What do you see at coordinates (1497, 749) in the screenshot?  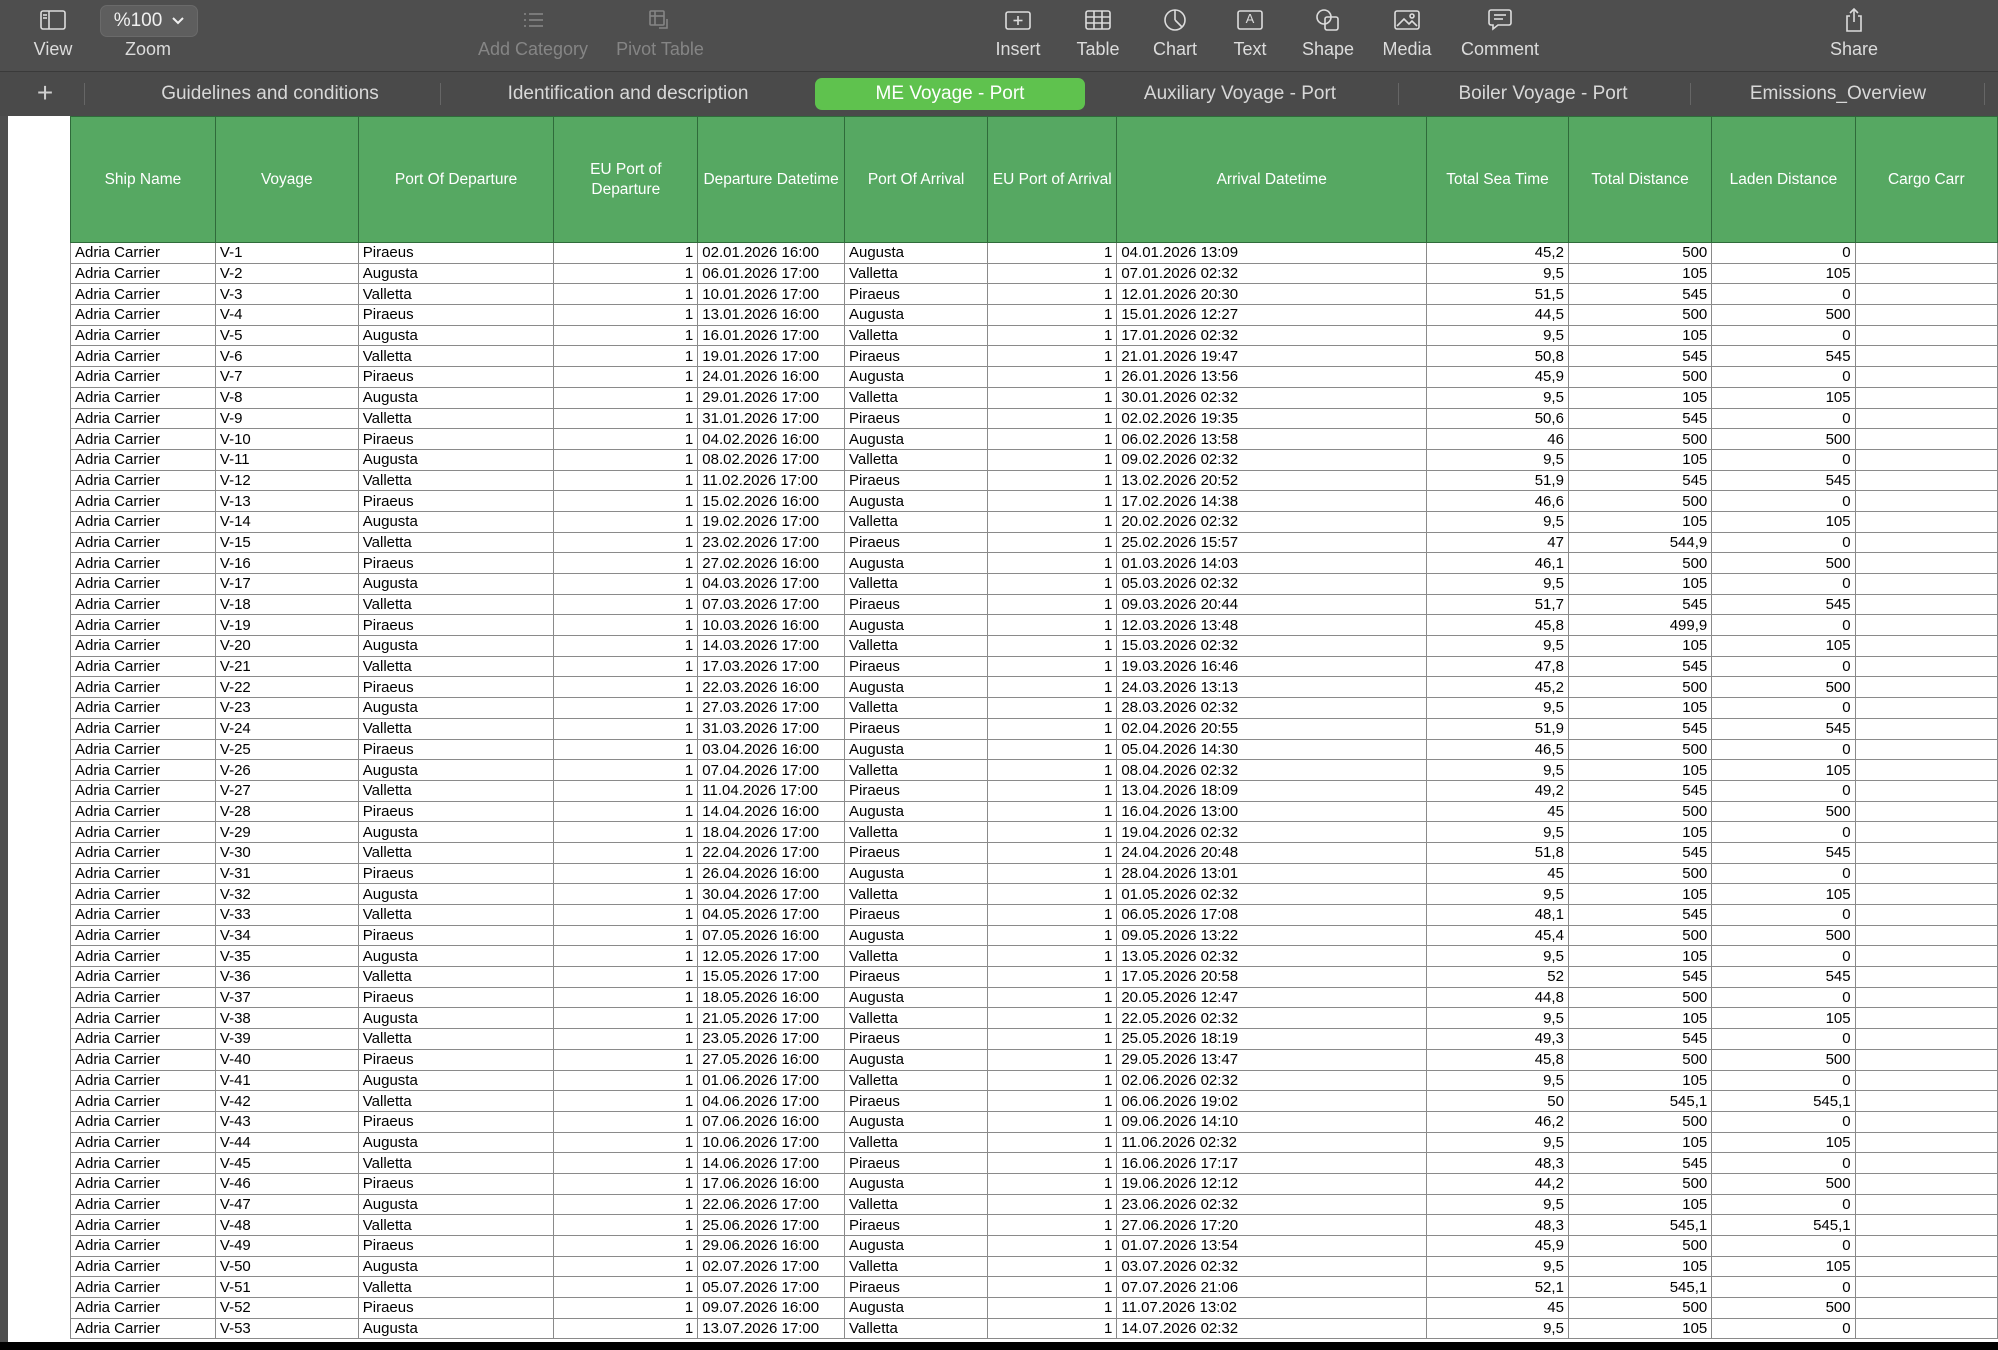 I see `table-cell: 46,5` at bounding box center [1497, 749].